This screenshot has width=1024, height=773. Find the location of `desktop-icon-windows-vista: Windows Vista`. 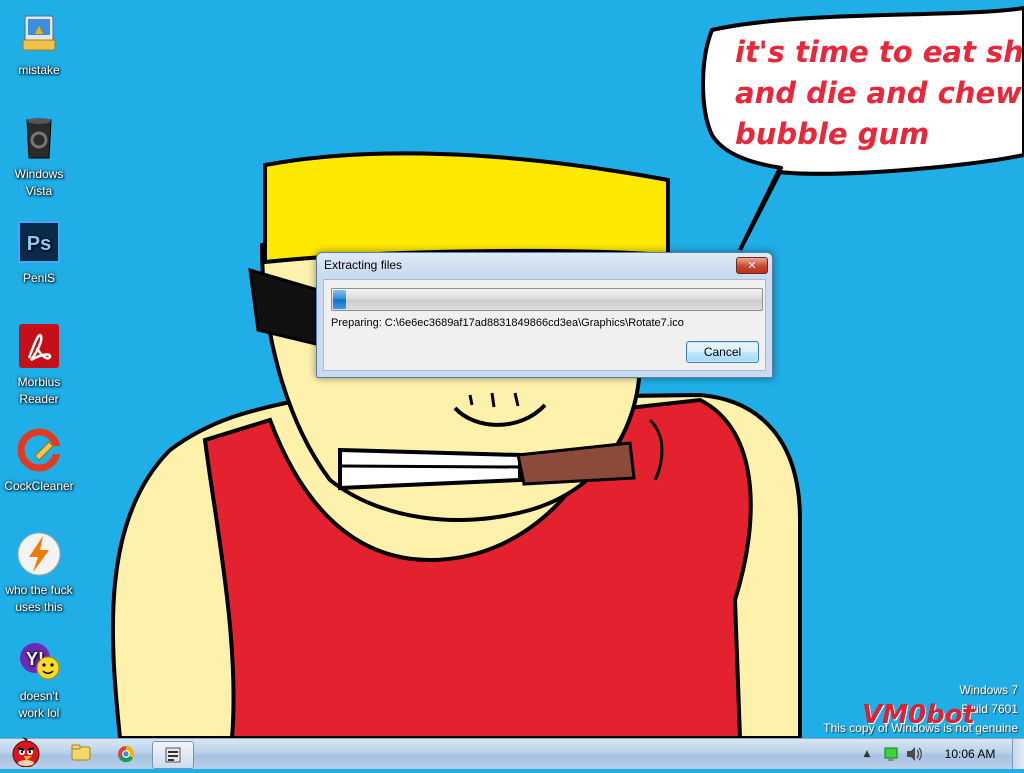

desktop-icon-windows-vista: Windows Vista is located at coordinates (39, 157).